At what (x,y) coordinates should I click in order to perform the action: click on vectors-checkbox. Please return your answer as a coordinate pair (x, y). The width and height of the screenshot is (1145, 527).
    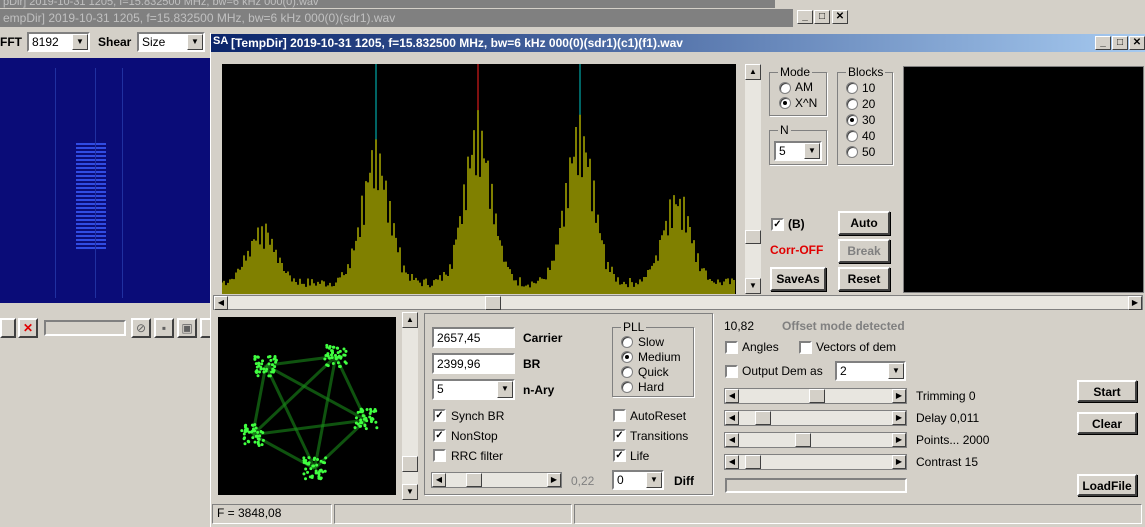
    Looking at the image, I should click on (805, 347).